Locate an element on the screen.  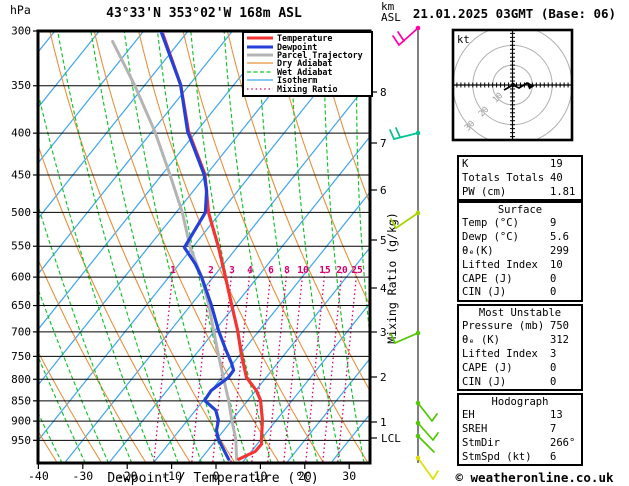
mixing-ratio-value-label: 4 is located at coordinates (250, 270).